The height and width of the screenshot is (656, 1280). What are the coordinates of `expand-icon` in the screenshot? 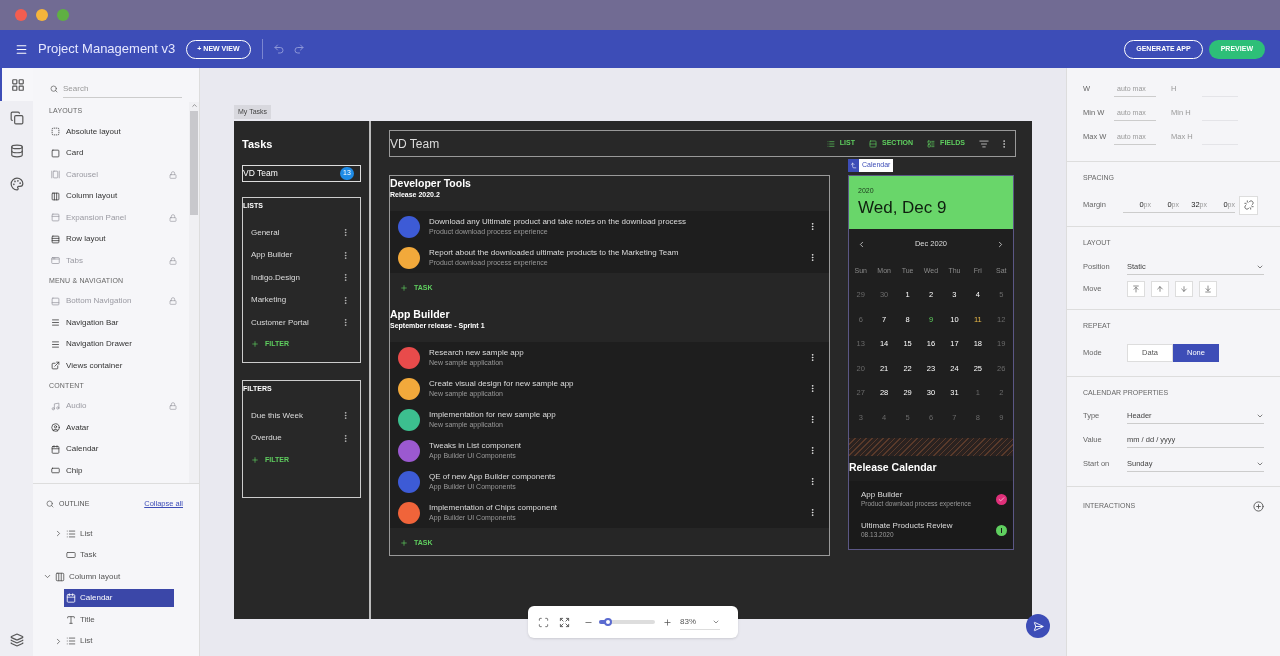 It's located at (564, 622).